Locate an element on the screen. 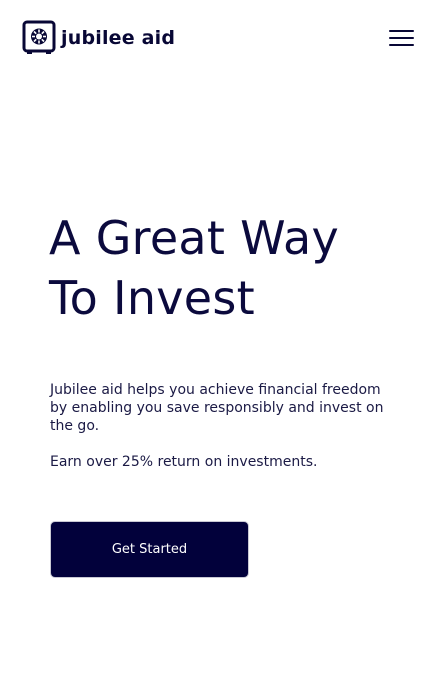 The height and width of the screenshot is (688, 437). menu-bar-middle is located at coordinates (401, 38).